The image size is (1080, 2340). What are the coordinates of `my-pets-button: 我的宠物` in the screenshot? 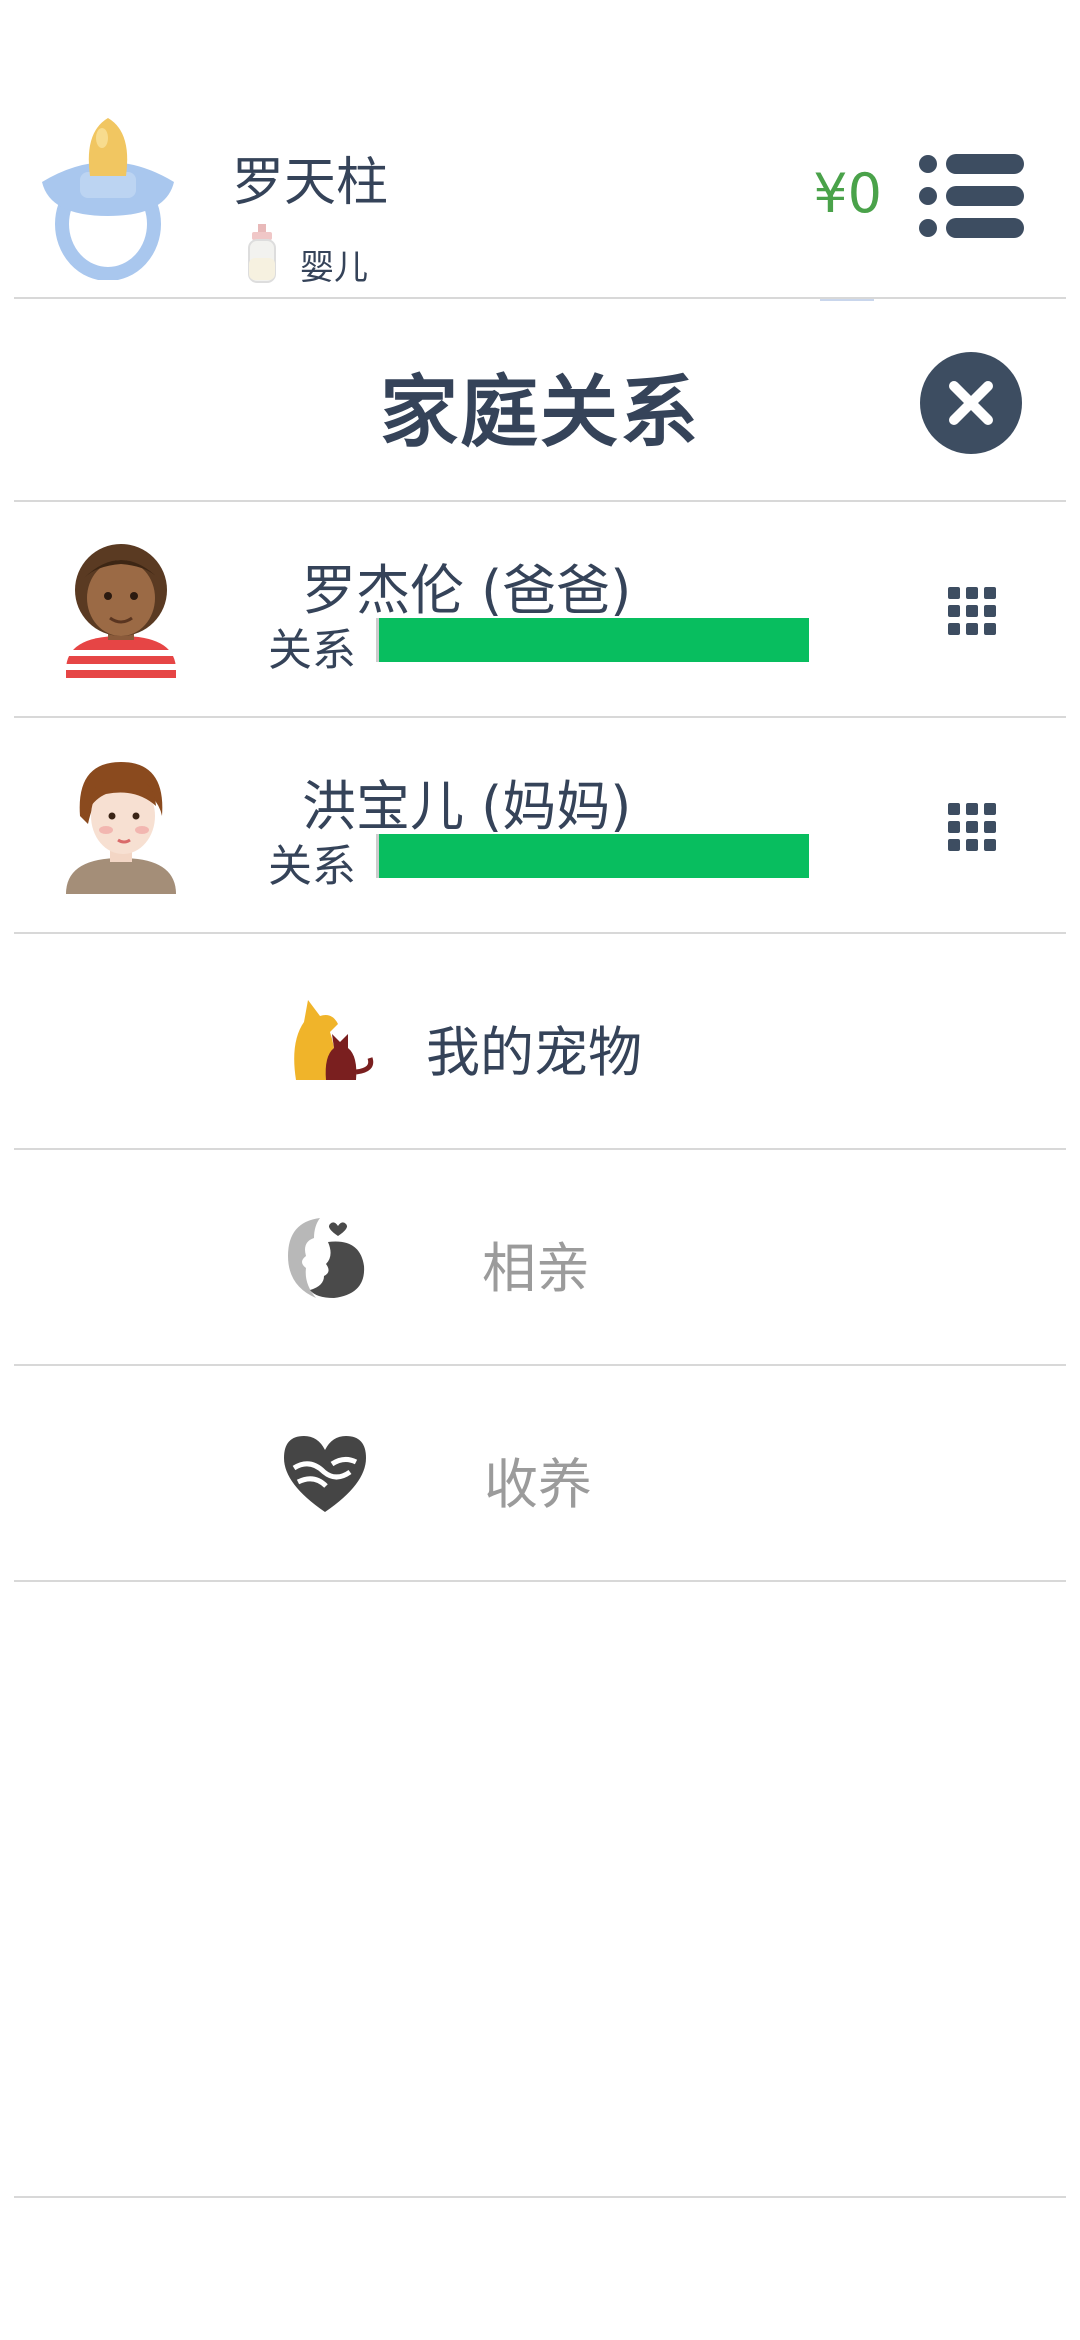 It's located at (540, 1041).